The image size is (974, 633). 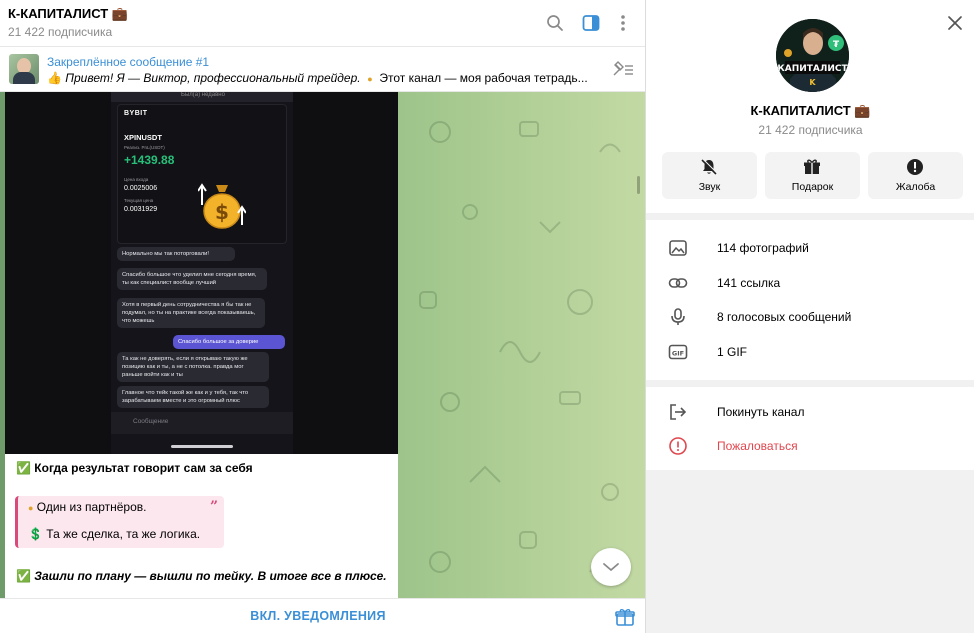 What do you see at coordinates (678, 316) in the screenshot?
I see `microphone-icon` at bounding box center [678, 316].